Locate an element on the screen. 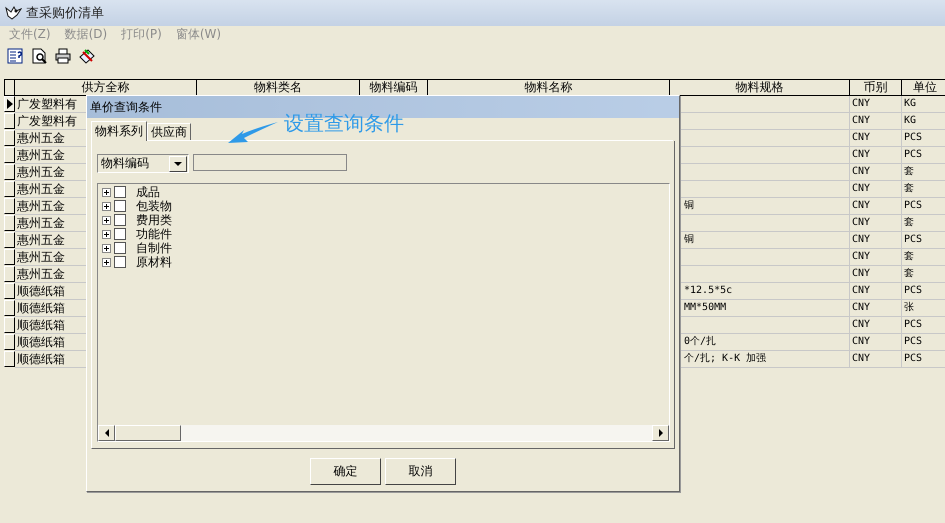 This screenshot has width=945, height=523. table-cell: 张 is located at coordinates (923, 308).